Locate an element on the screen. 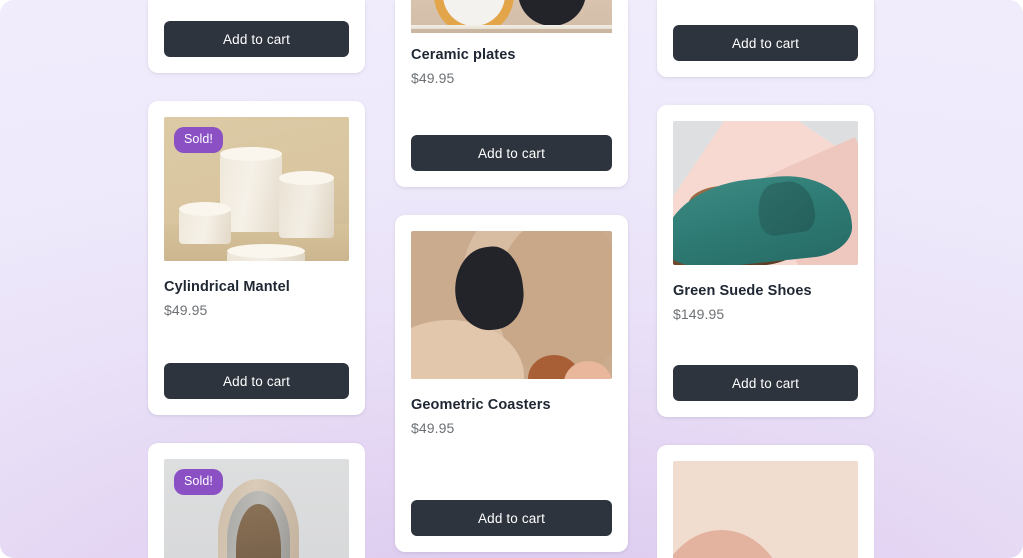  product-image-peach-abstract is located at coordinates (765, 509).